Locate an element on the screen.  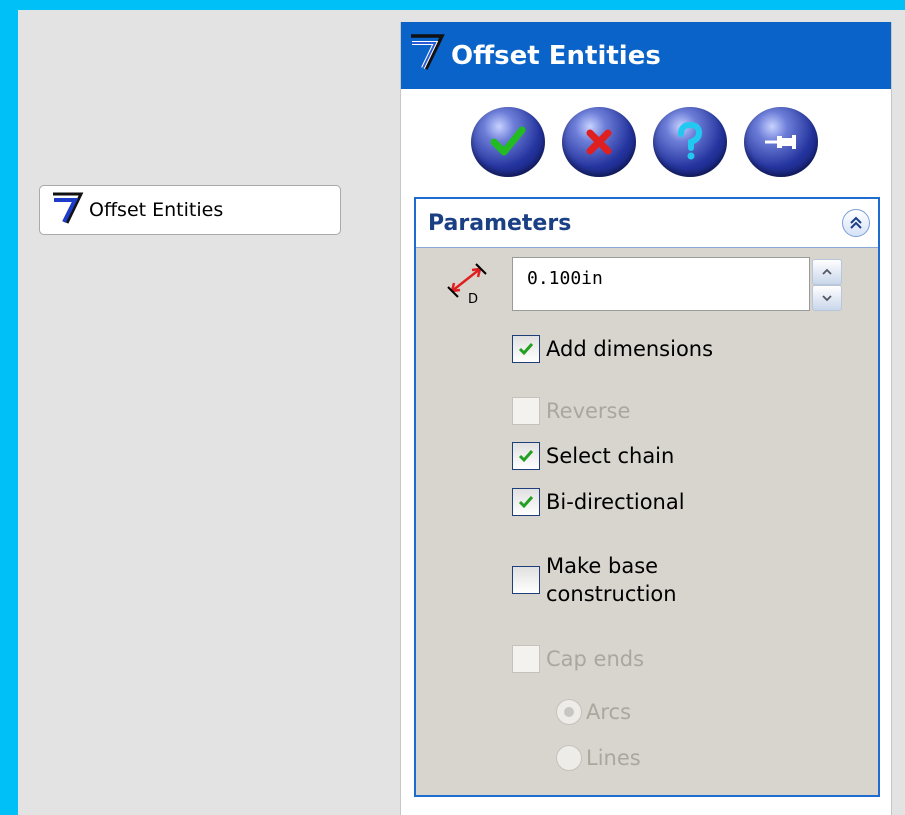
lines-radio is located at coordinates (569, 758).